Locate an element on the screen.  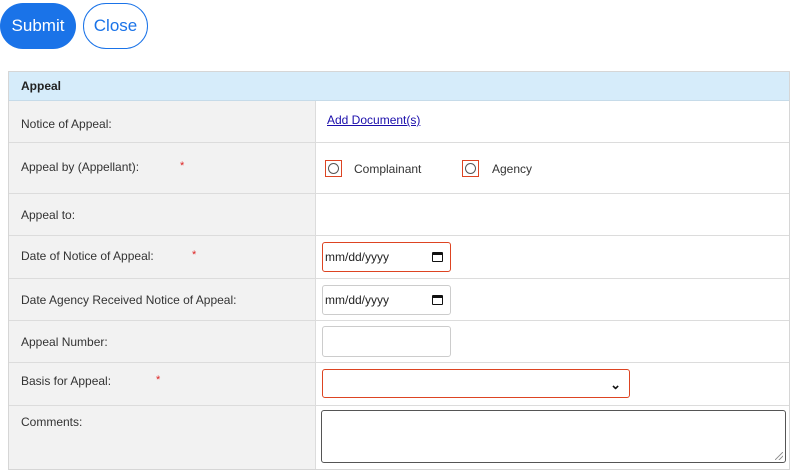
section-title: Appeal is located at coordinates (399, 86).